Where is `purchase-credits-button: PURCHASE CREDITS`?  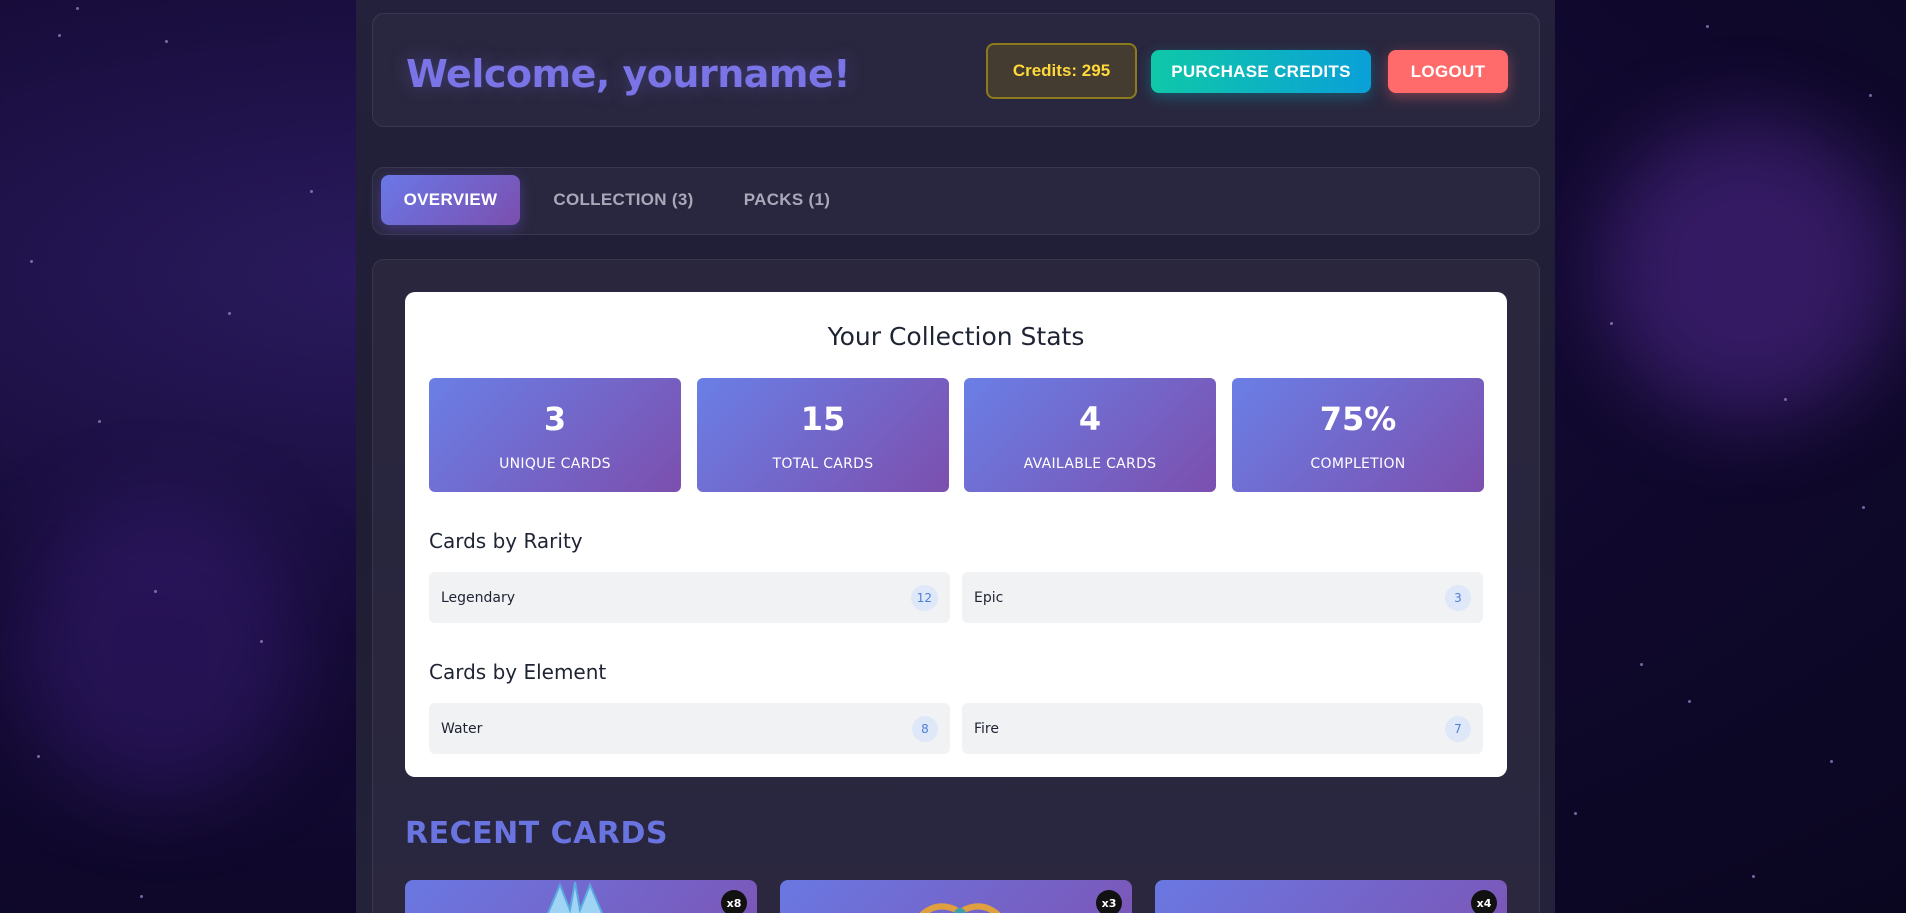 purchase-credits-button: PURCHASE CREDITS is located at coordinates (1261, 71).